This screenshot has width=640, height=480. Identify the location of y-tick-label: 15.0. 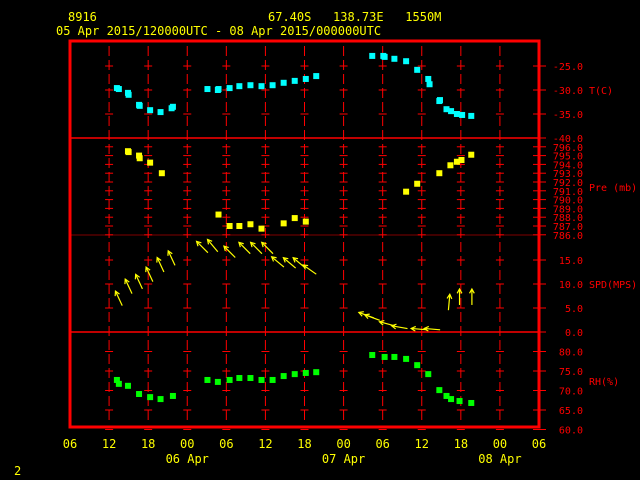
(571, 261).